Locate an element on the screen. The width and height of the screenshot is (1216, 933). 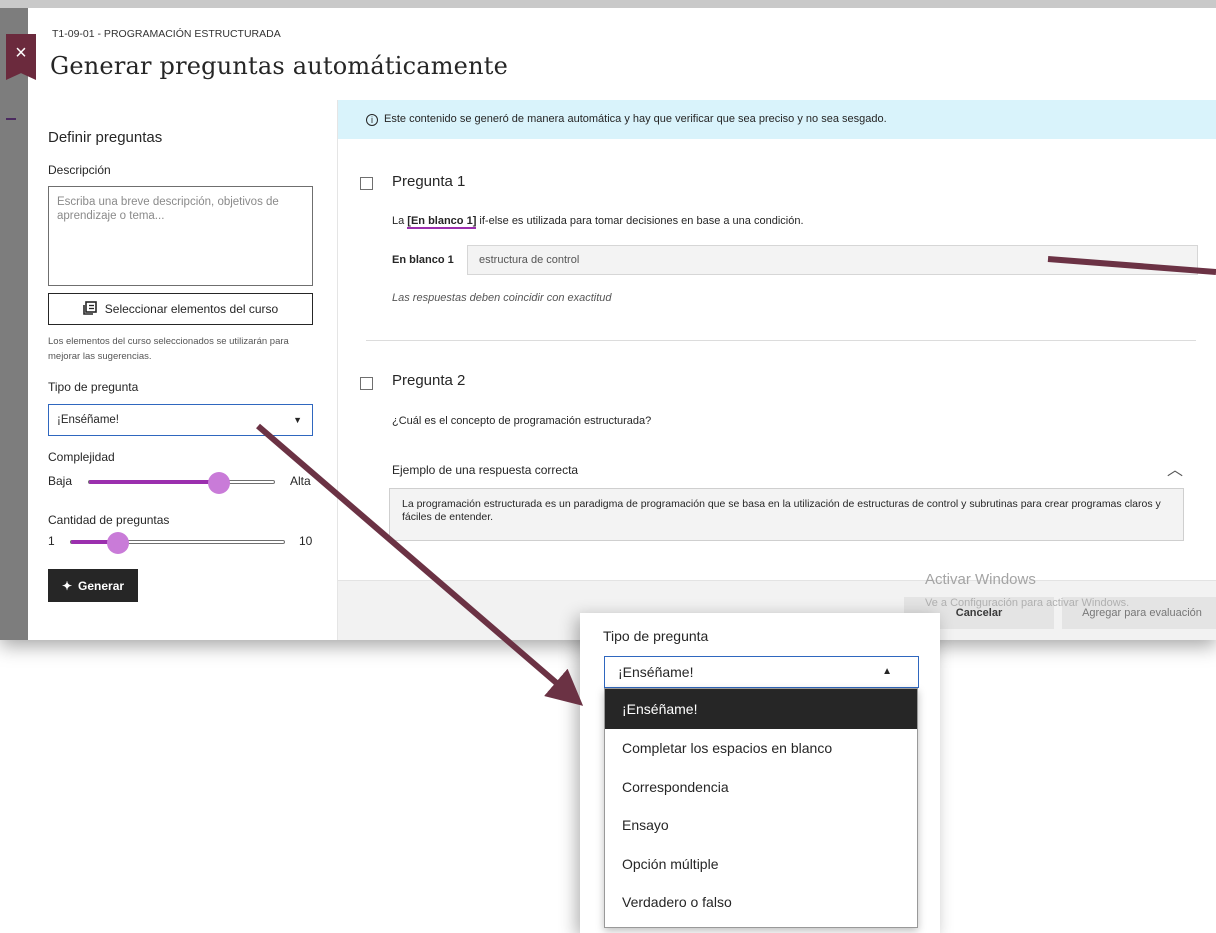
description-label: Descripción is located at coordinates (79, 170).